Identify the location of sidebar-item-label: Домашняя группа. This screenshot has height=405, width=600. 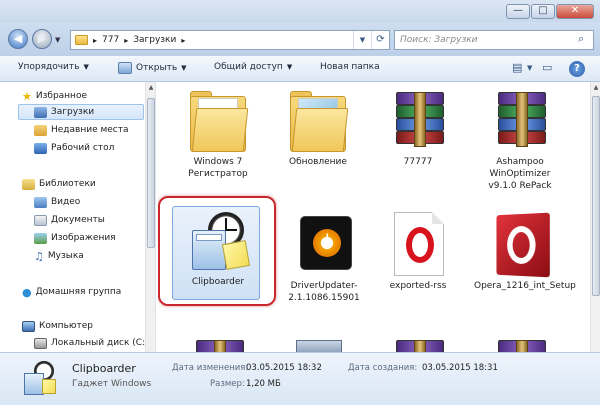
(78, 292).